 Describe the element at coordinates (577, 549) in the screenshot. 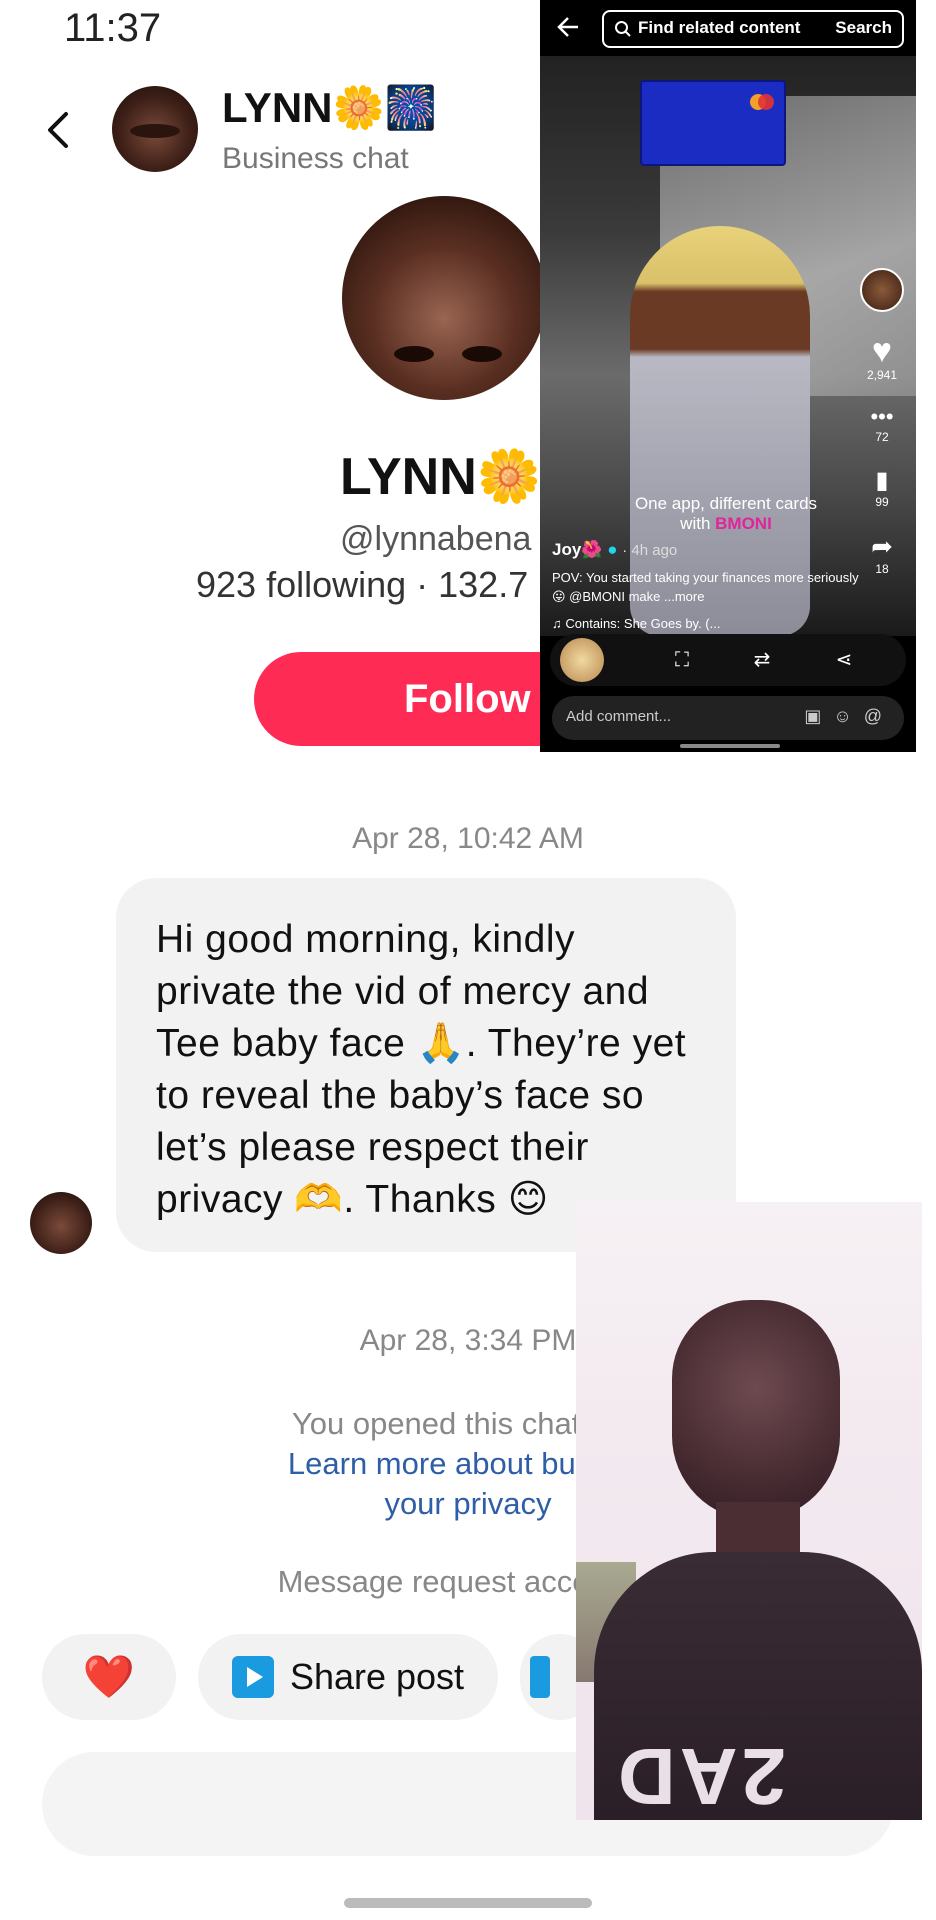

I see `author-name: Joy🌺` at that location.